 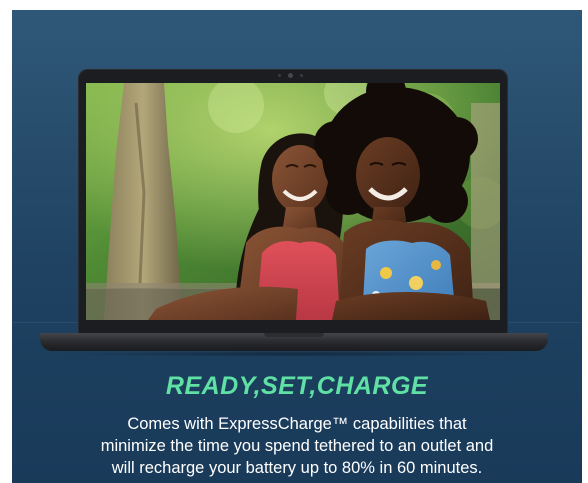 What do you see at coordinates (290, 75) in the screenshot?
I see `webcam-icon` at bounding box center [290, 75].